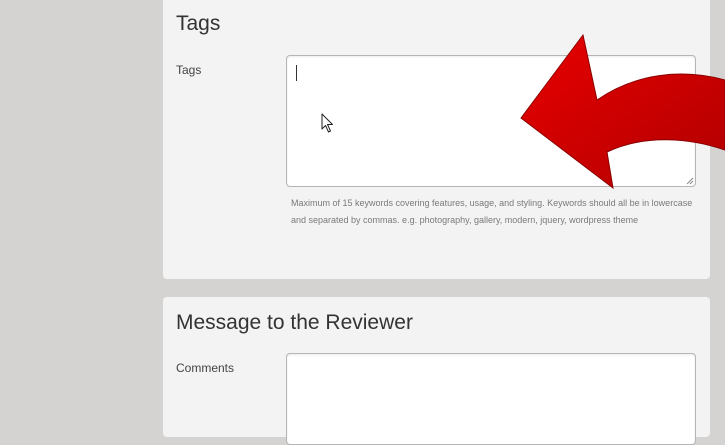 The image size is (725, 445). What do you see at coordinates (205, 368) in the screenshot?
I see `comments-field-label: Comments` at bounding box center [205, 368].